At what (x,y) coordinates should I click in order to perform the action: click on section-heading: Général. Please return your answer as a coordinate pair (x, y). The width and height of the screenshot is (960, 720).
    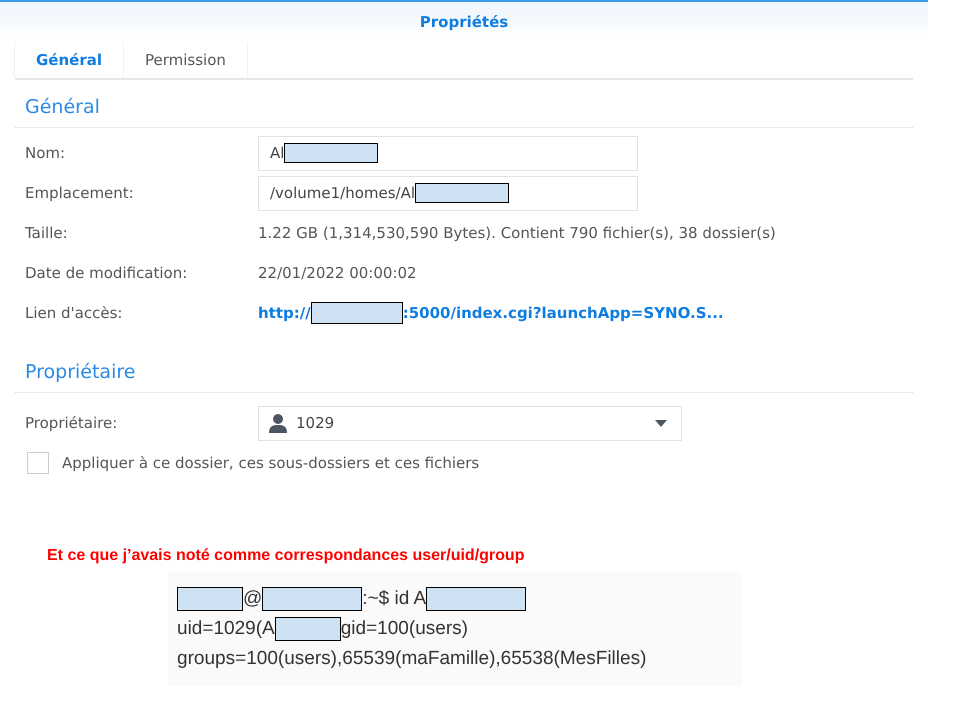
    Looking at the image, I should click on (62, 107).